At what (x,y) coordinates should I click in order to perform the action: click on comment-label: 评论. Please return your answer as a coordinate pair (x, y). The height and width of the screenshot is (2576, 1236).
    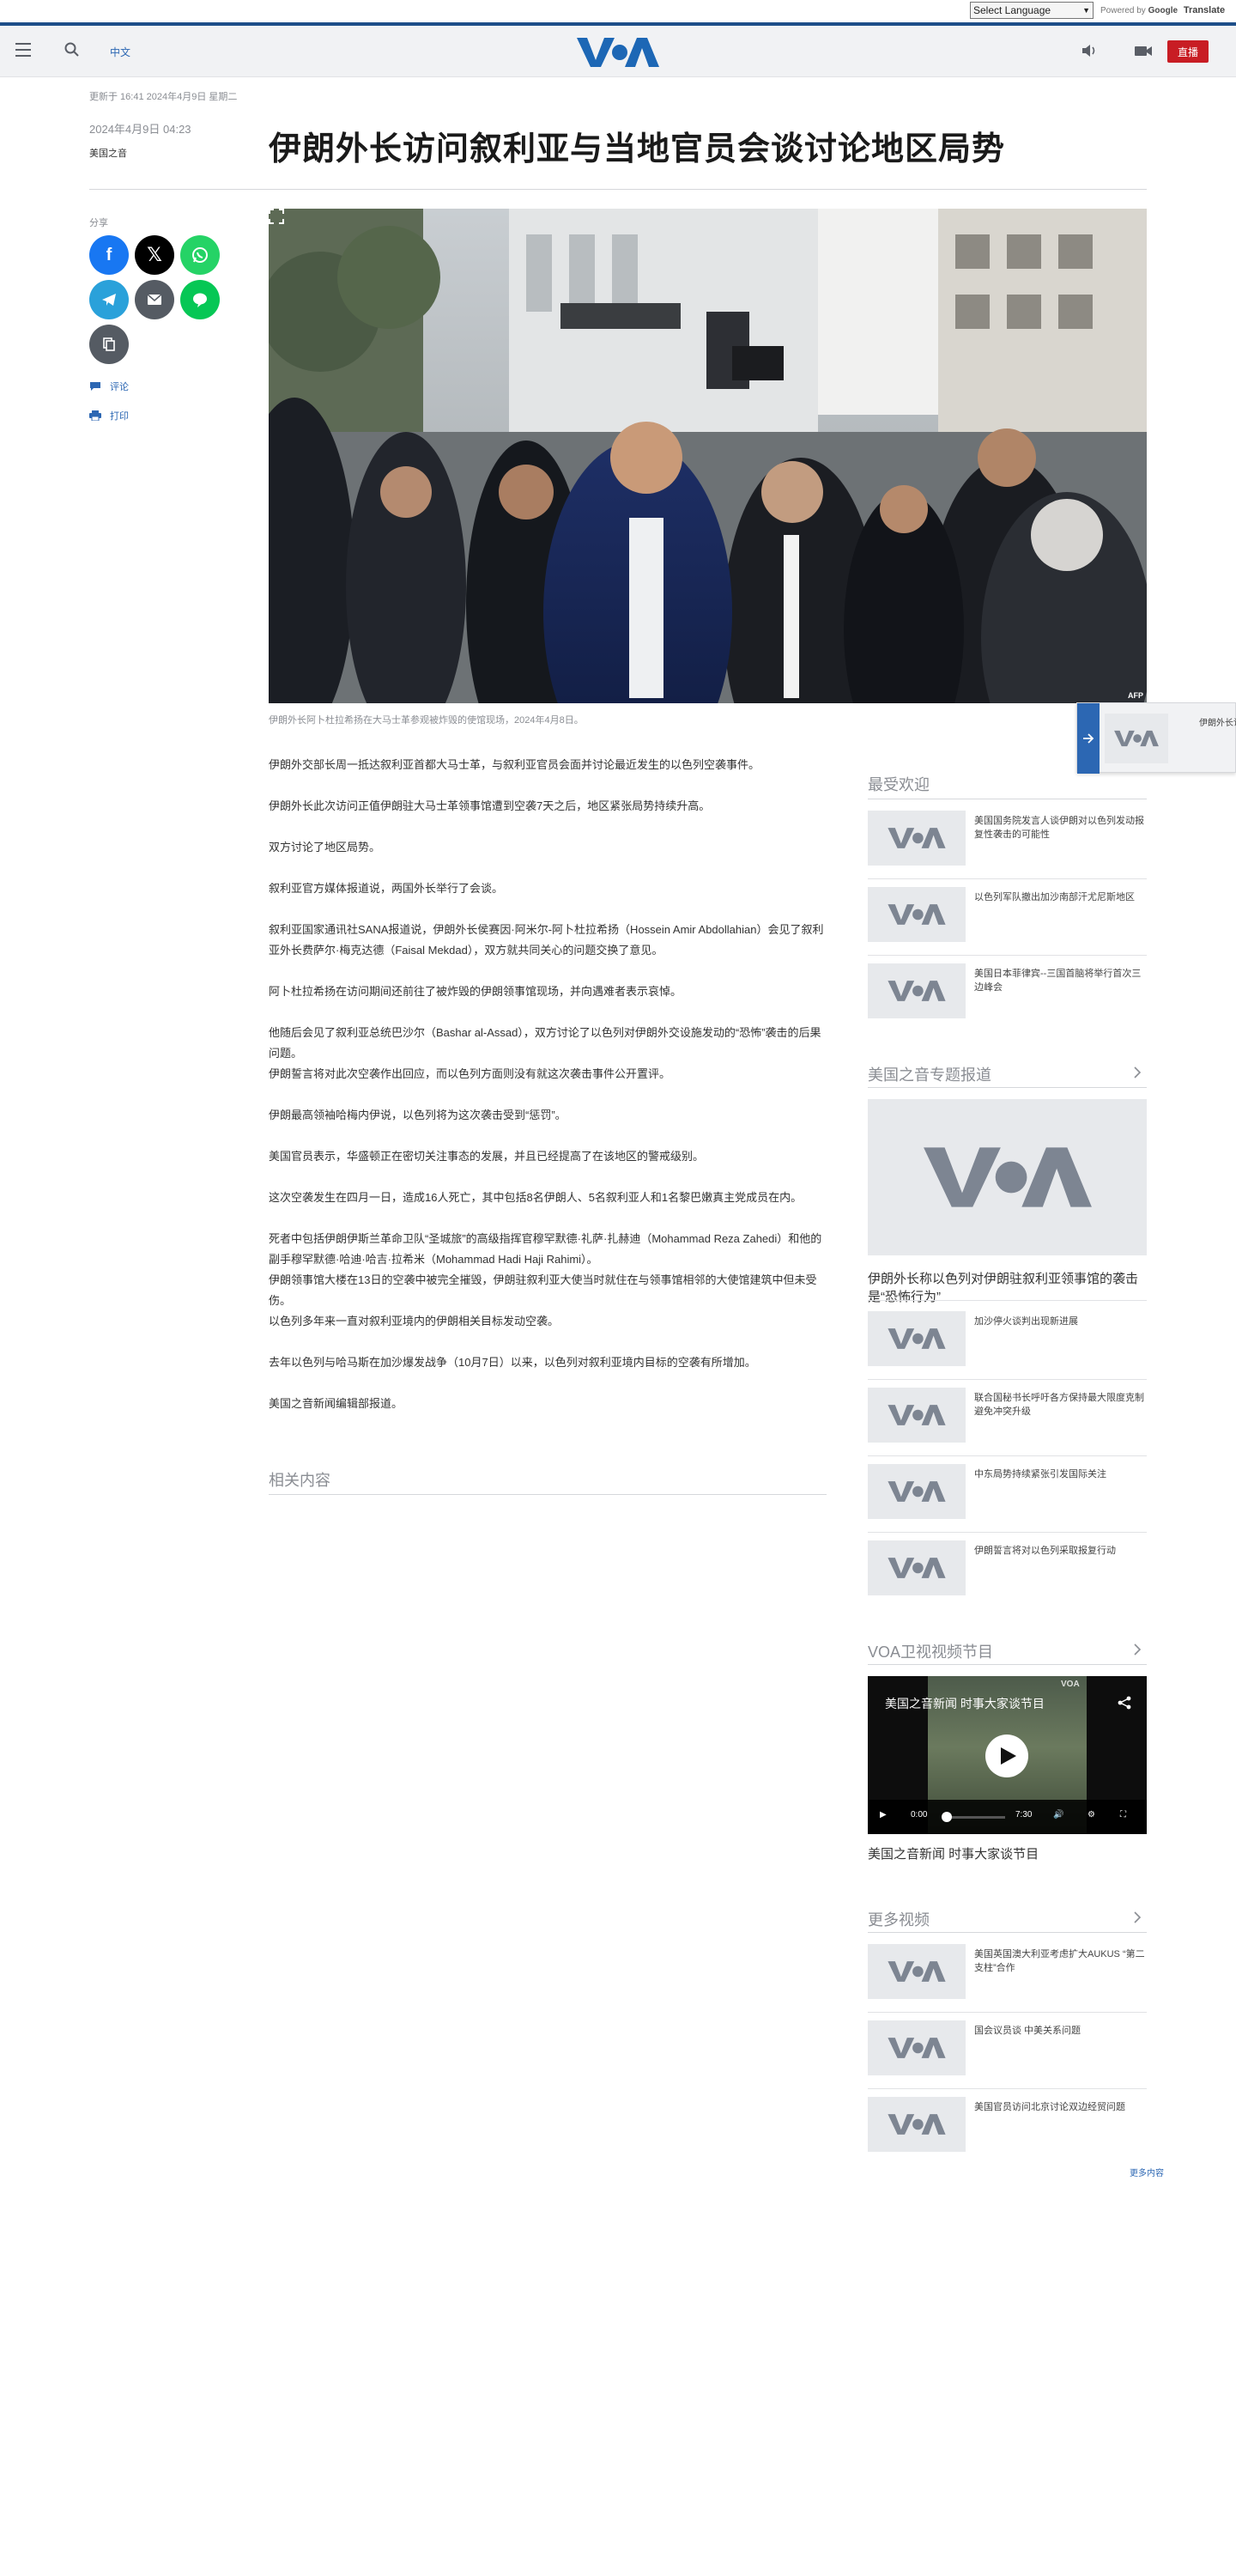
    Looking at the image, I should click on (119, 387).